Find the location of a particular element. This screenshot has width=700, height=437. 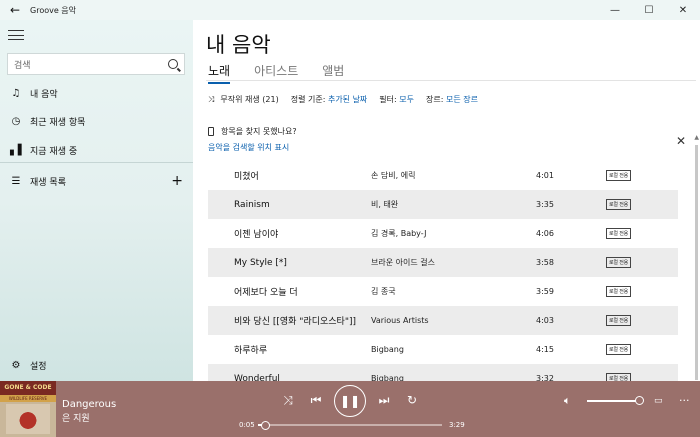

song-duration: 4:03 is located at coordinates (545, 320).